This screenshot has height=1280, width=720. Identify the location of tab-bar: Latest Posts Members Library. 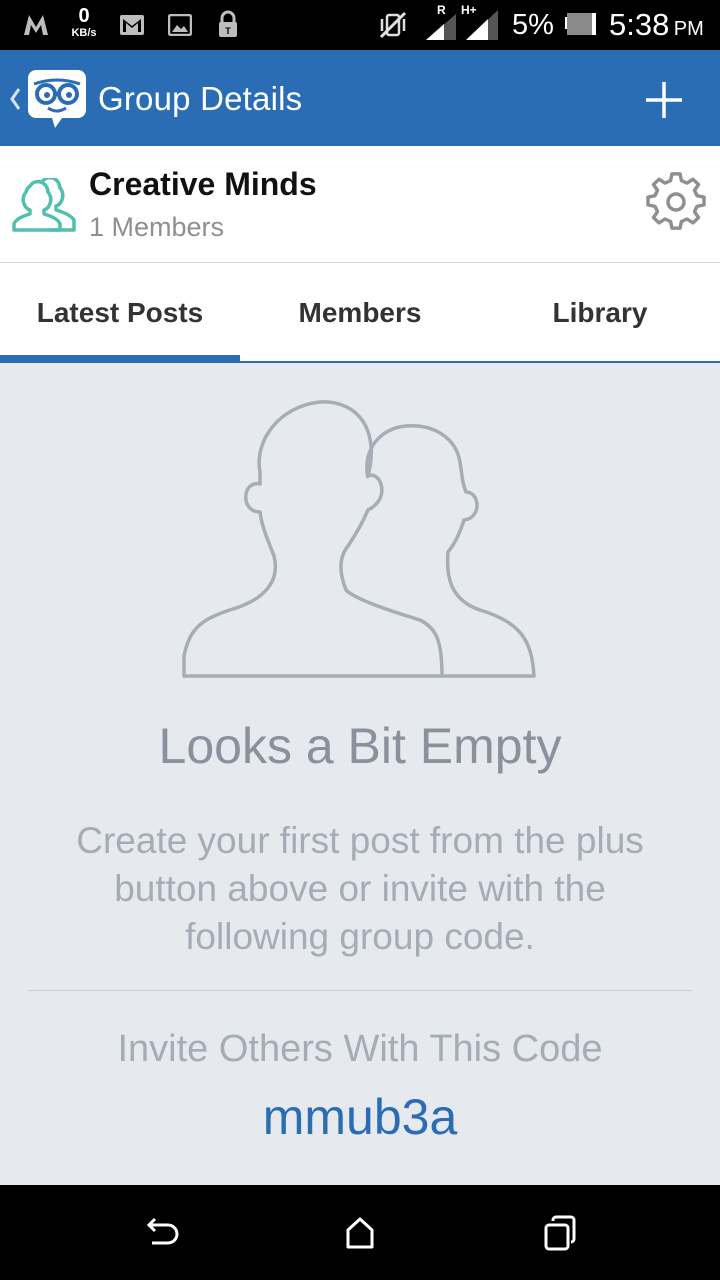
(360, 313).